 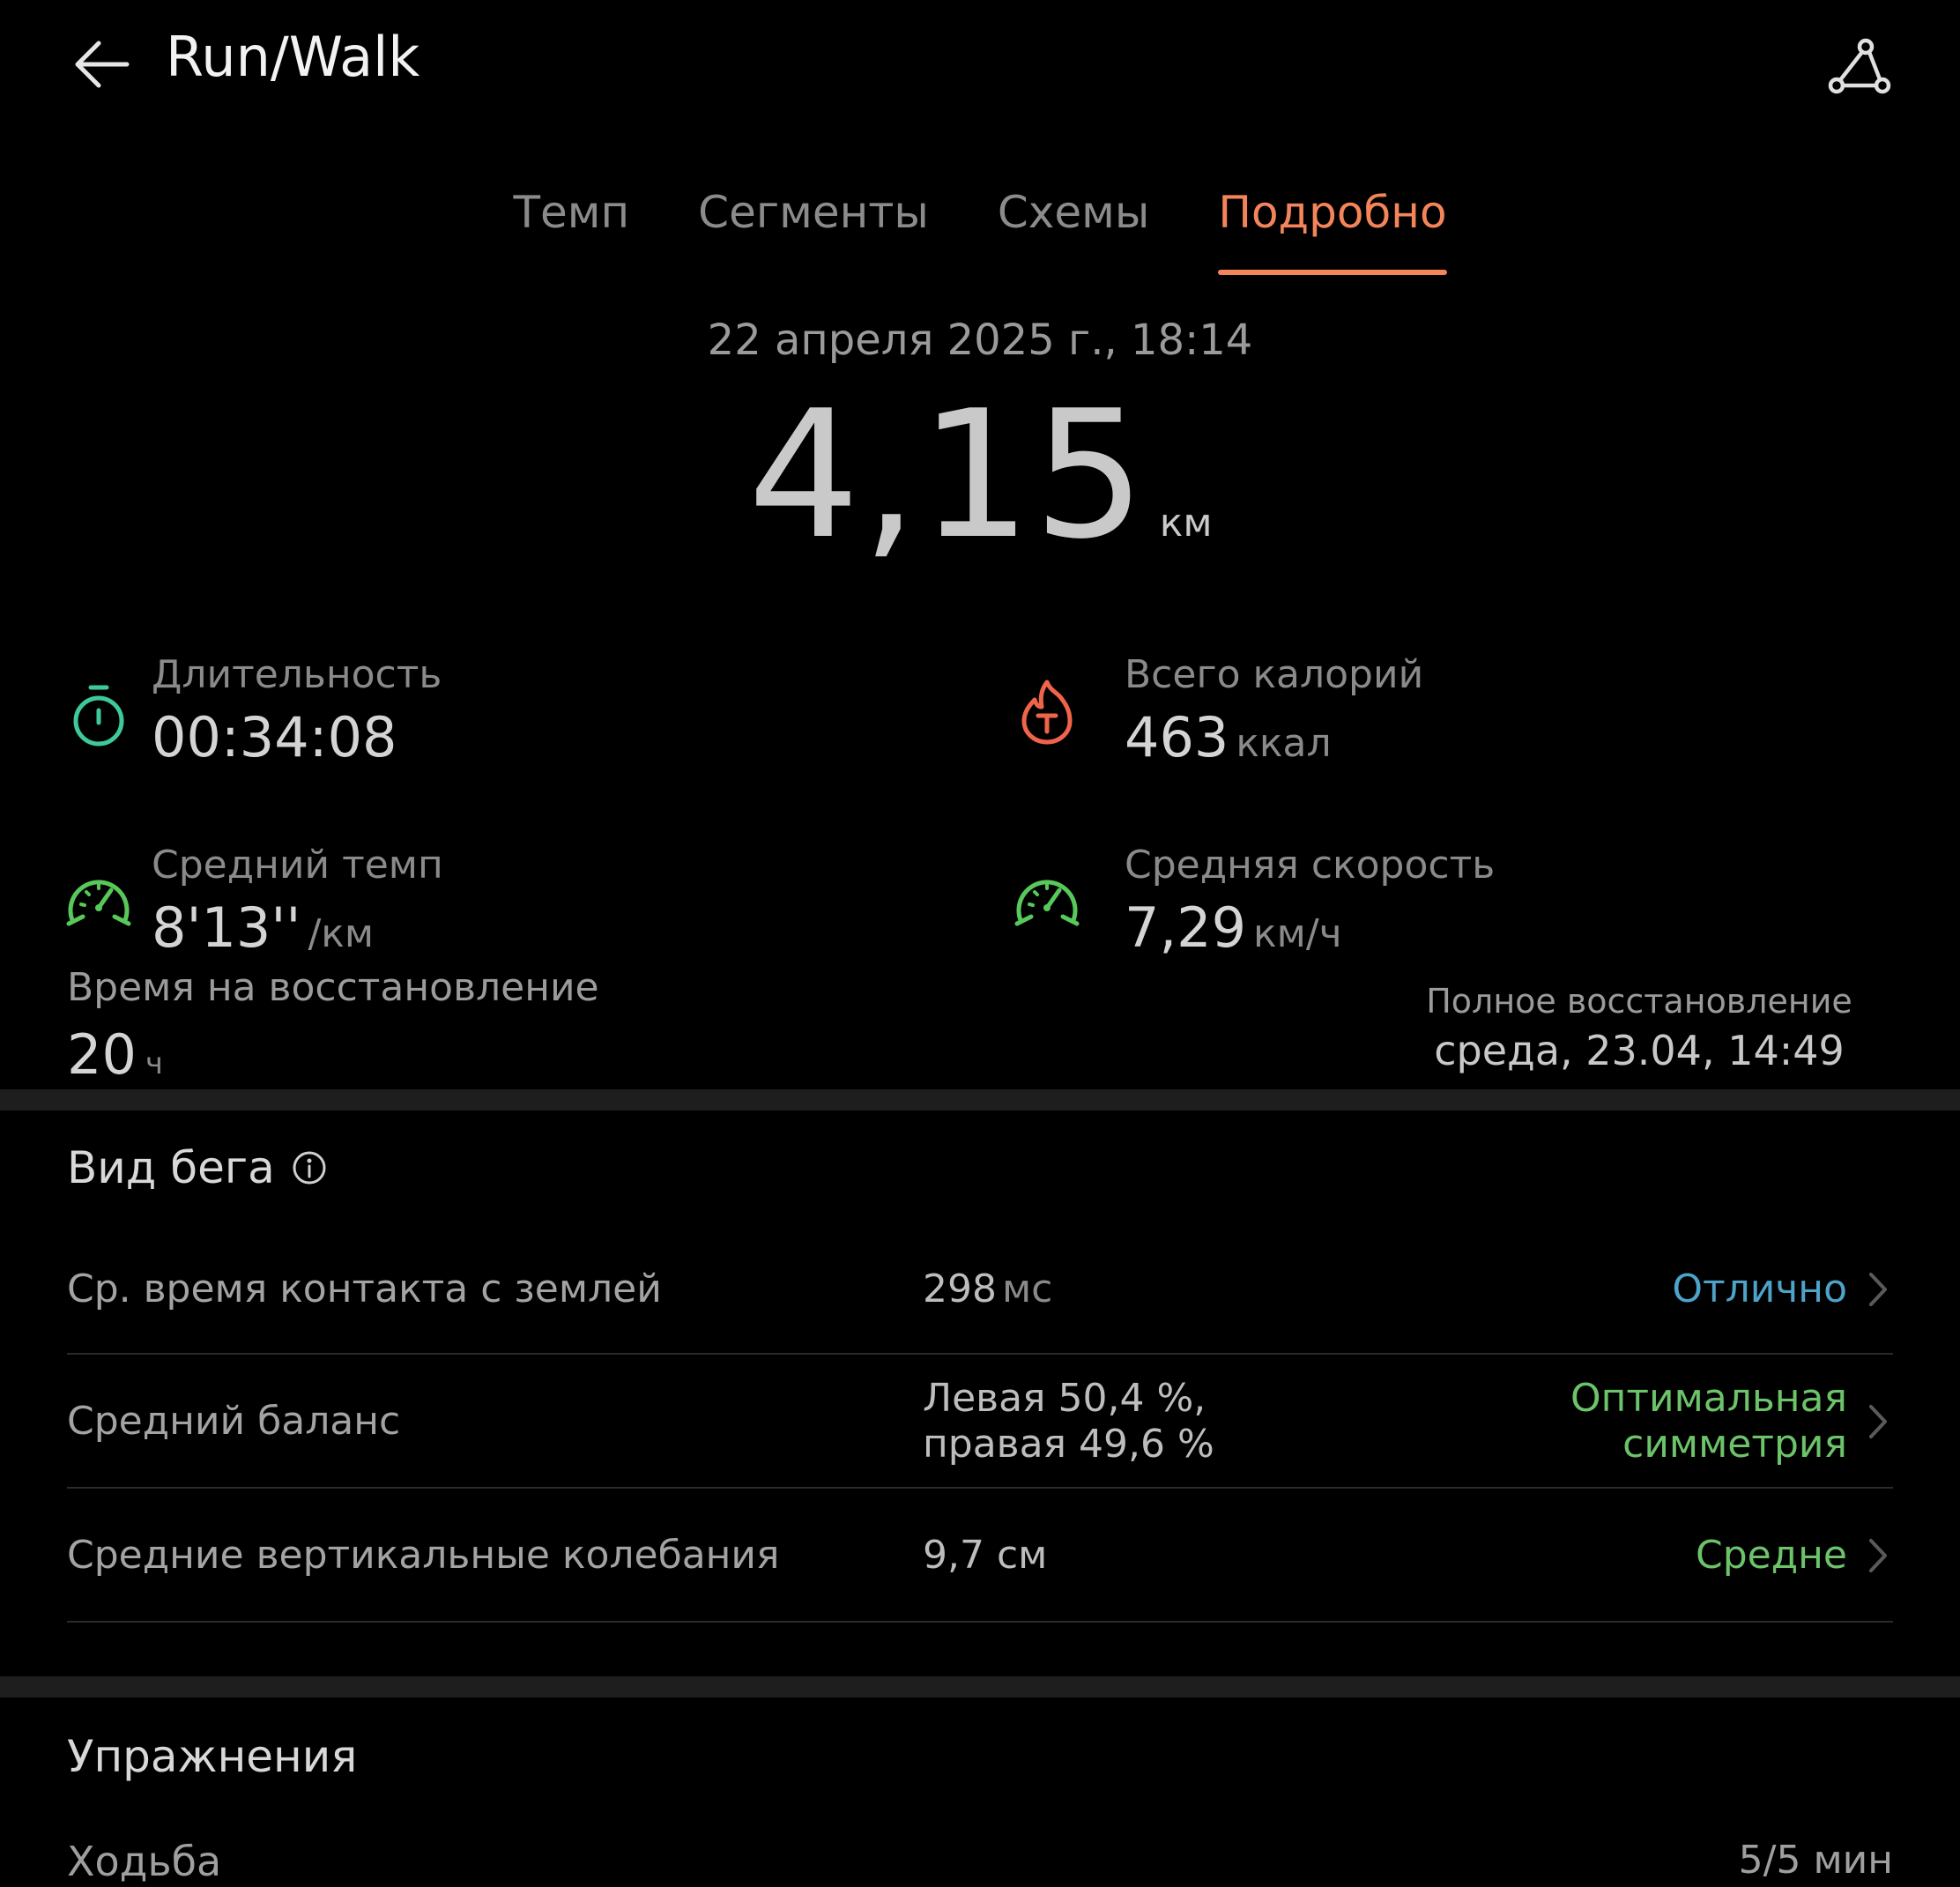 I want to click on flame-icon, so click(x=1047, y=712).